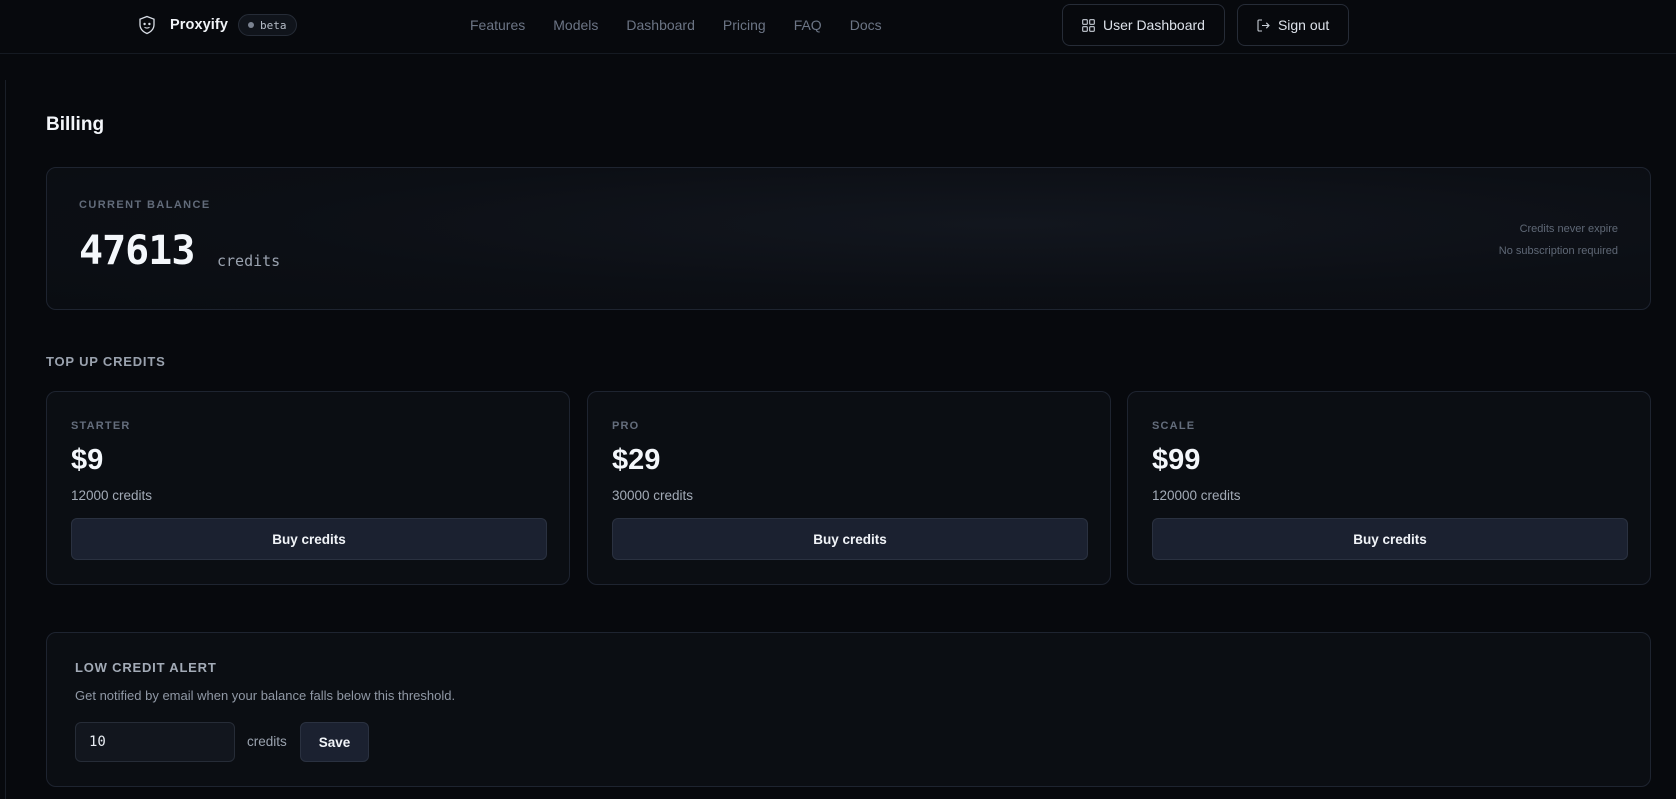 This screenshot has height=799, width=1676. What do you see at coordinates (155, 742) in the screenshot?
I see `threshold-input` at bounding box center [155, 742].